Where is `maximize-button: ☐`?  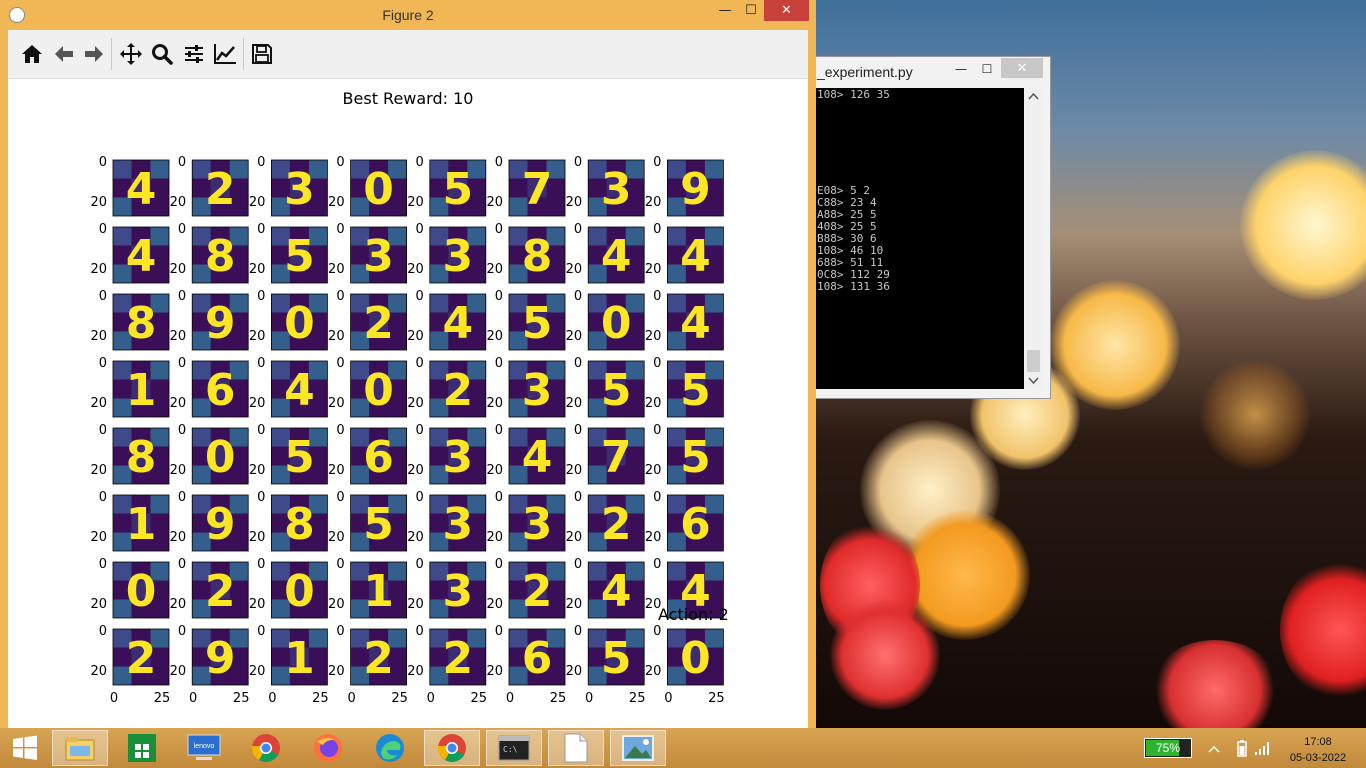 maximize-button: ☐ is located at coordinates (751, 10).